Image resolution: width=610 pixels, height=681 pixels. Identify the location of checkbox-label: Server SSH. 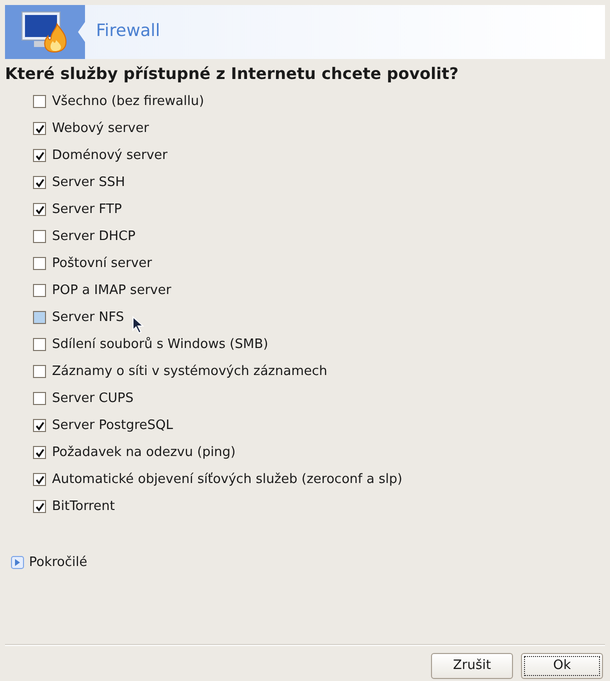
(89, 182).